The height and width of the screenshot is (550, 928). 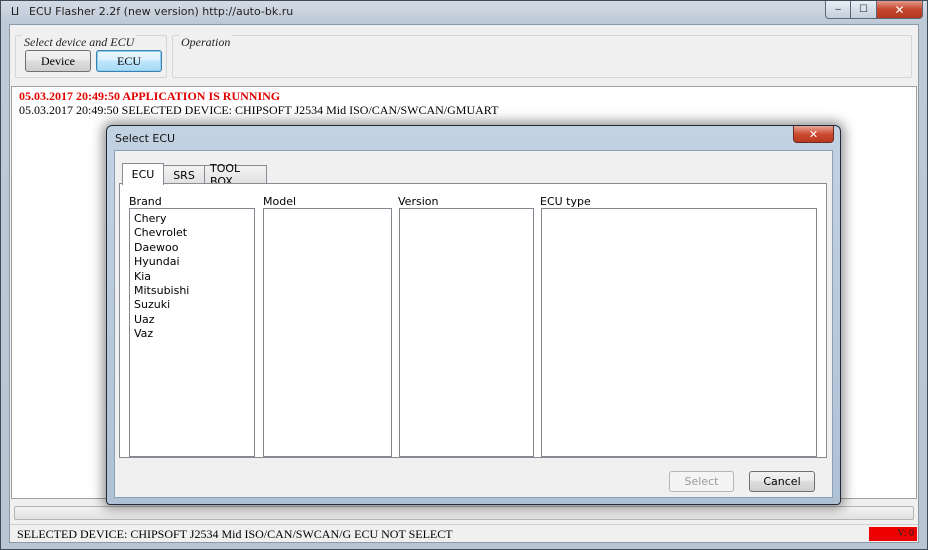 I want to click on window-controls: ‒ ☐ ✕, so click(x=874, y=10).